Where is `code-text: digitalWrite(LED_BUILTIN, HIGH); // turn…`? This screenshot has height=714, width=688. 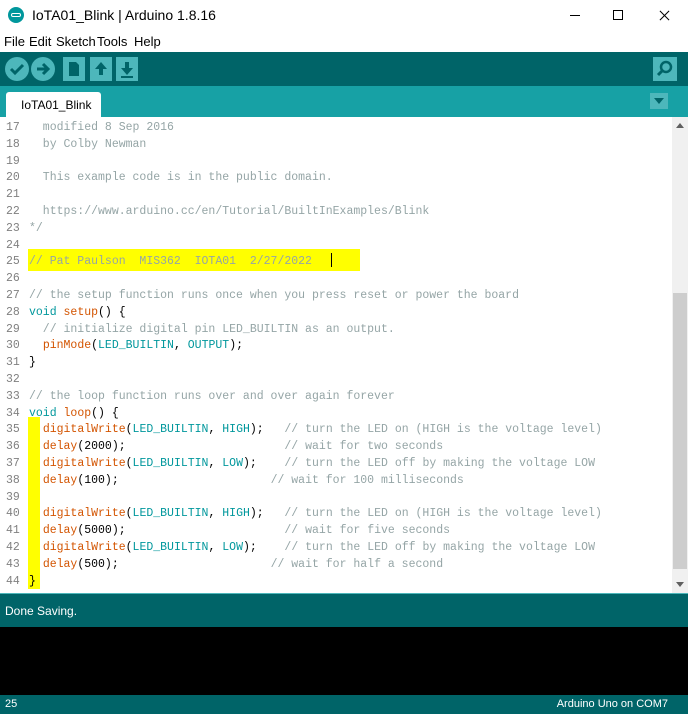
code-text: digitalWrite(LED_BUILTIN, HIGH); // turn… is located at coordinates (315, 513).